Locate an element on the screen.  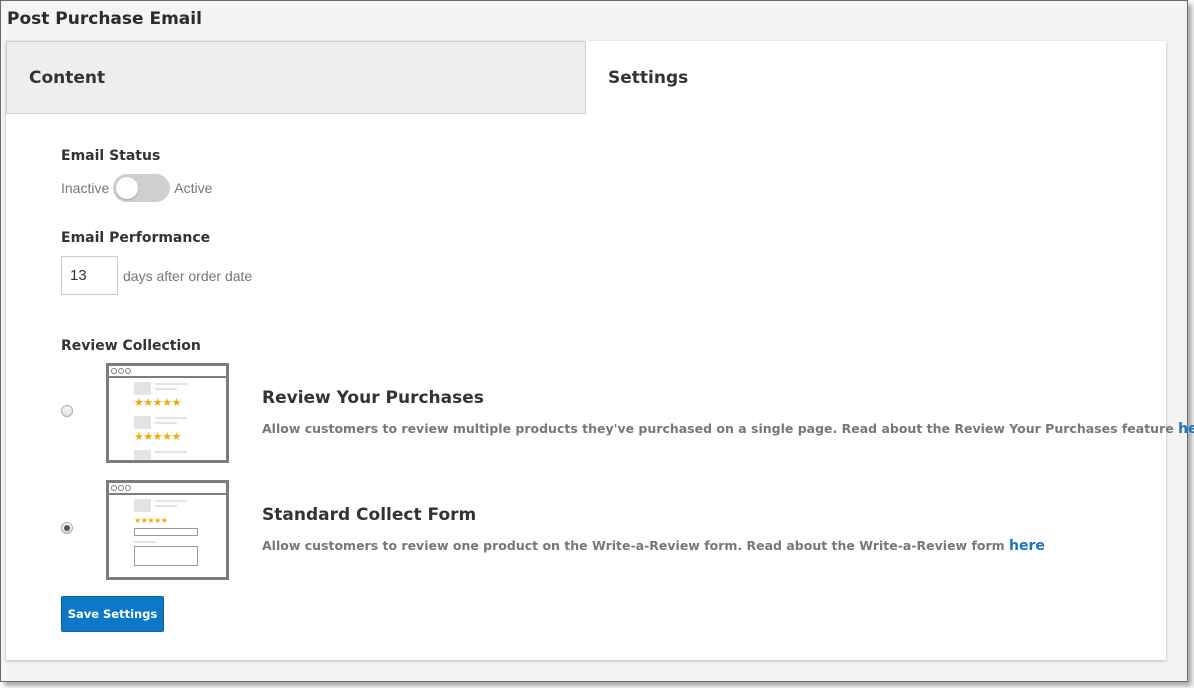
review-your-purchases-radio is located at coordinates (67, 411).